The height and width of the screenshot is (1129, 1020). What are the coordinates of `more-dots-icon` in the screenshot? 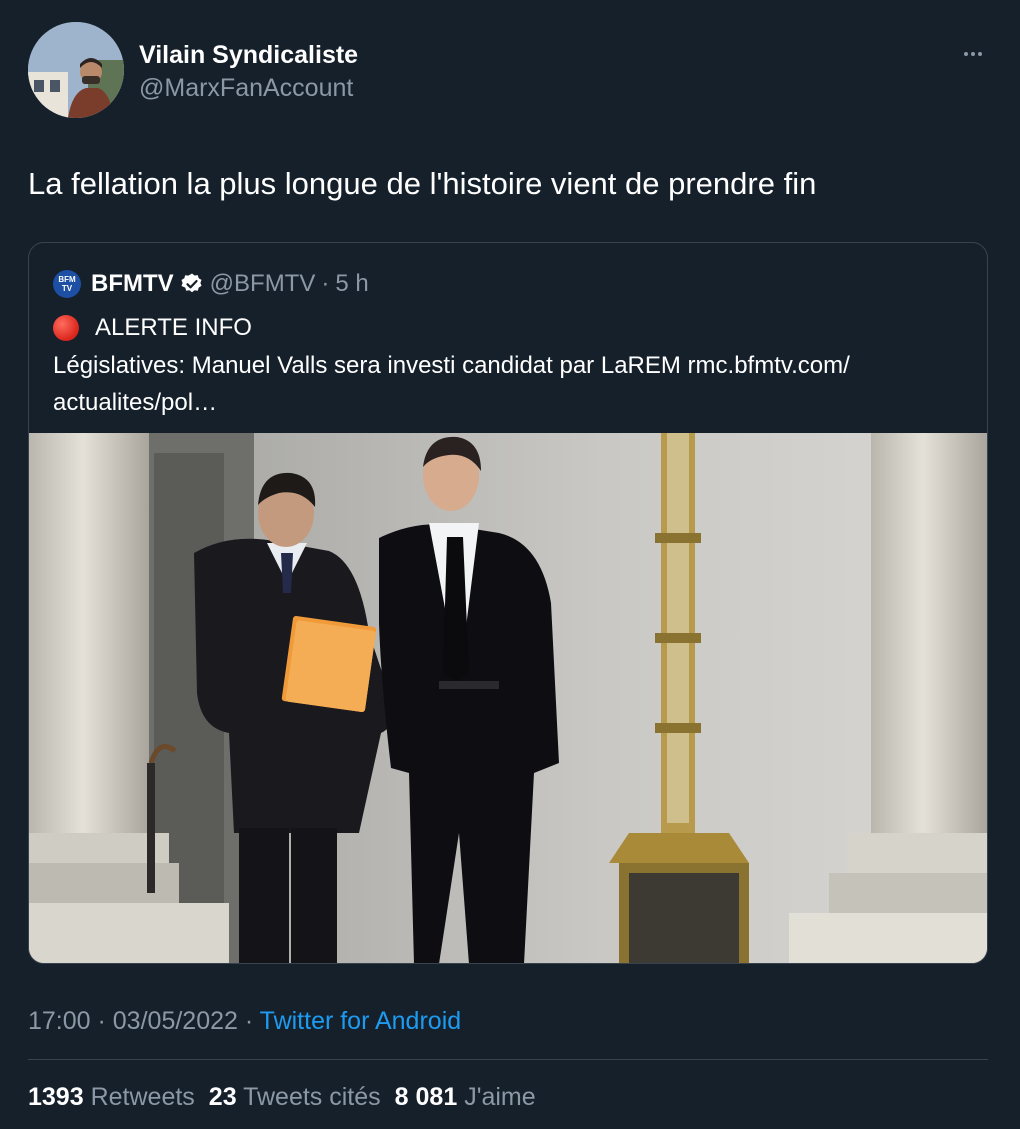 It's located at (973, 54).